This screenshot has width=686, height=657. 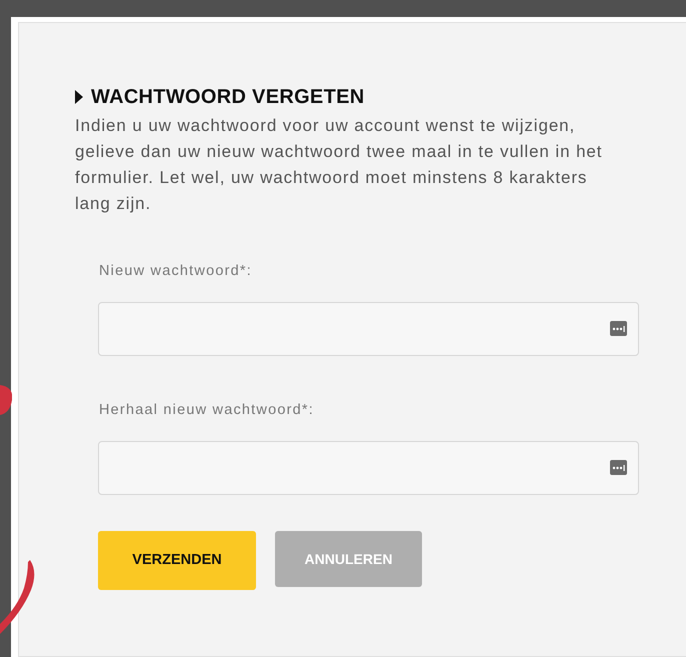 What do you see at coordinates (207, 410) in the screenshot?
I see `field-label: Herhaal nieuw wachtwoord*:` at bounding box center [207, 410].